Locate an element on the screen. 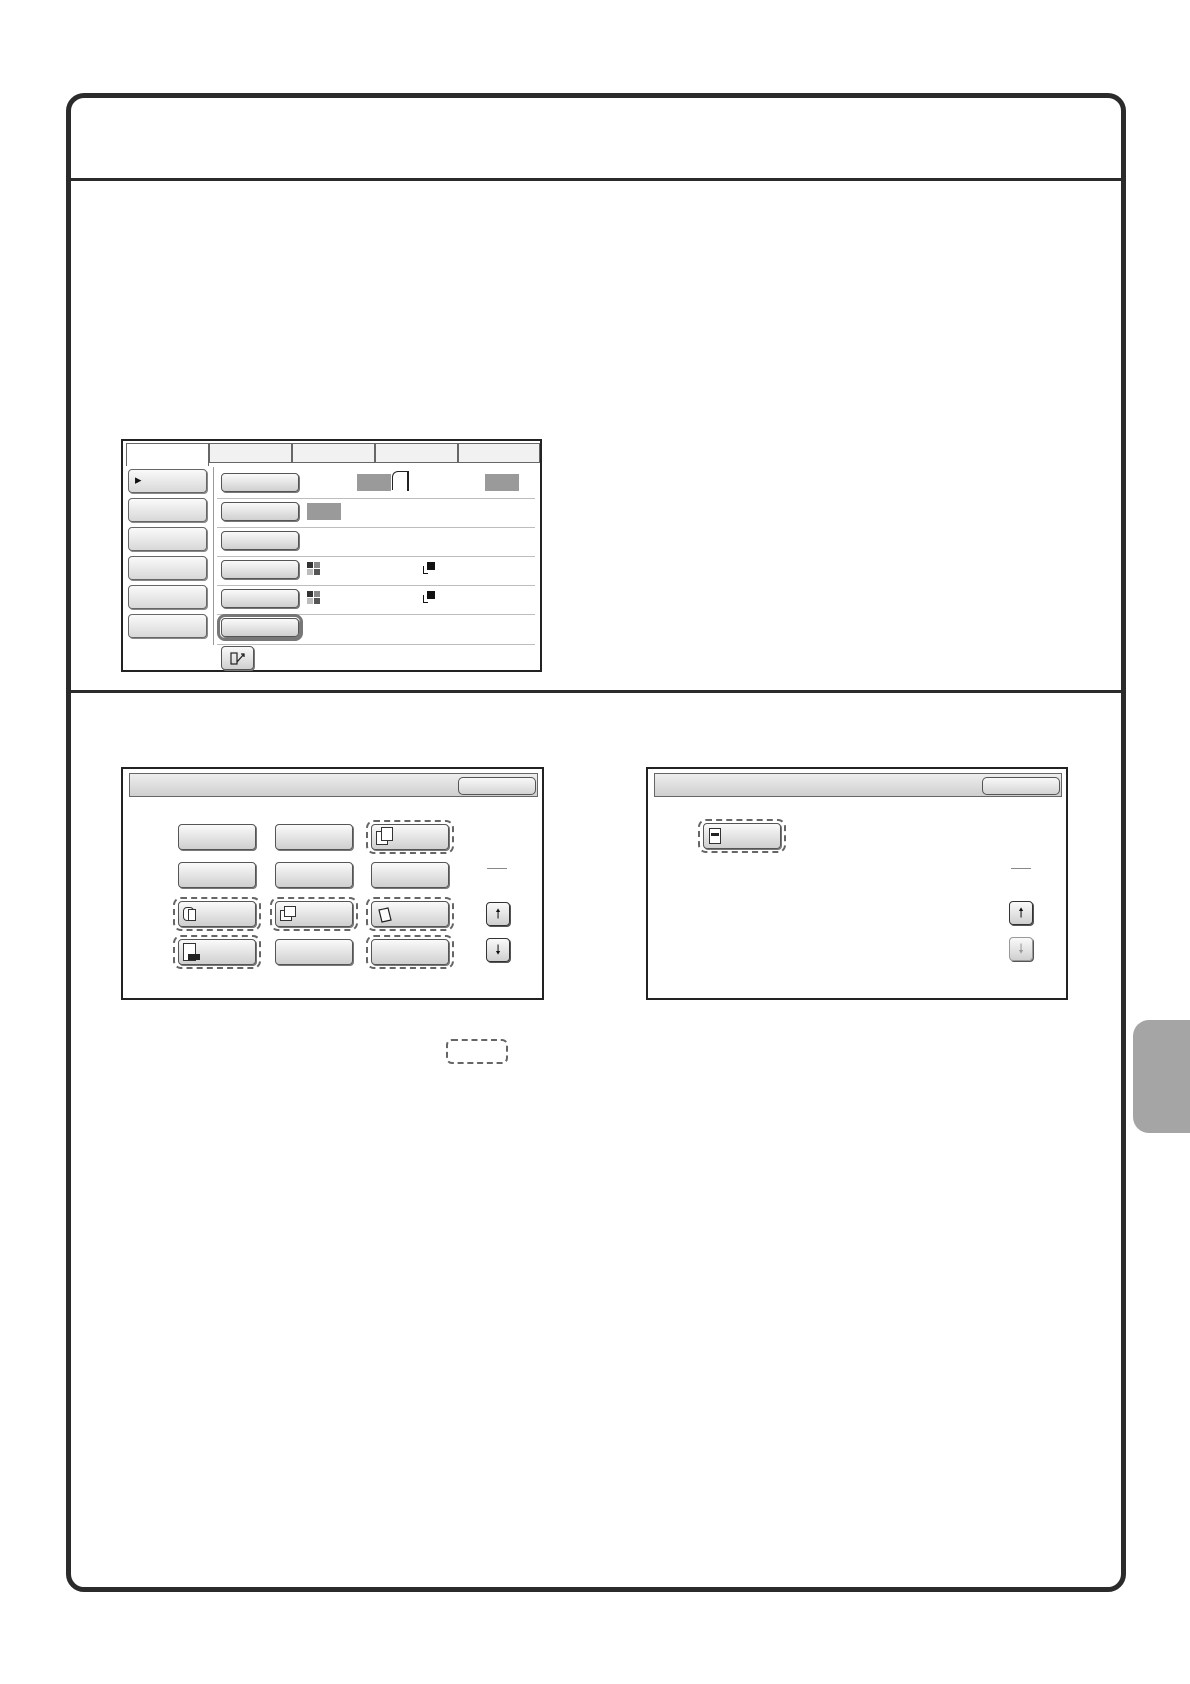  book-copy-icon-page is located at coordinates (192, 915).